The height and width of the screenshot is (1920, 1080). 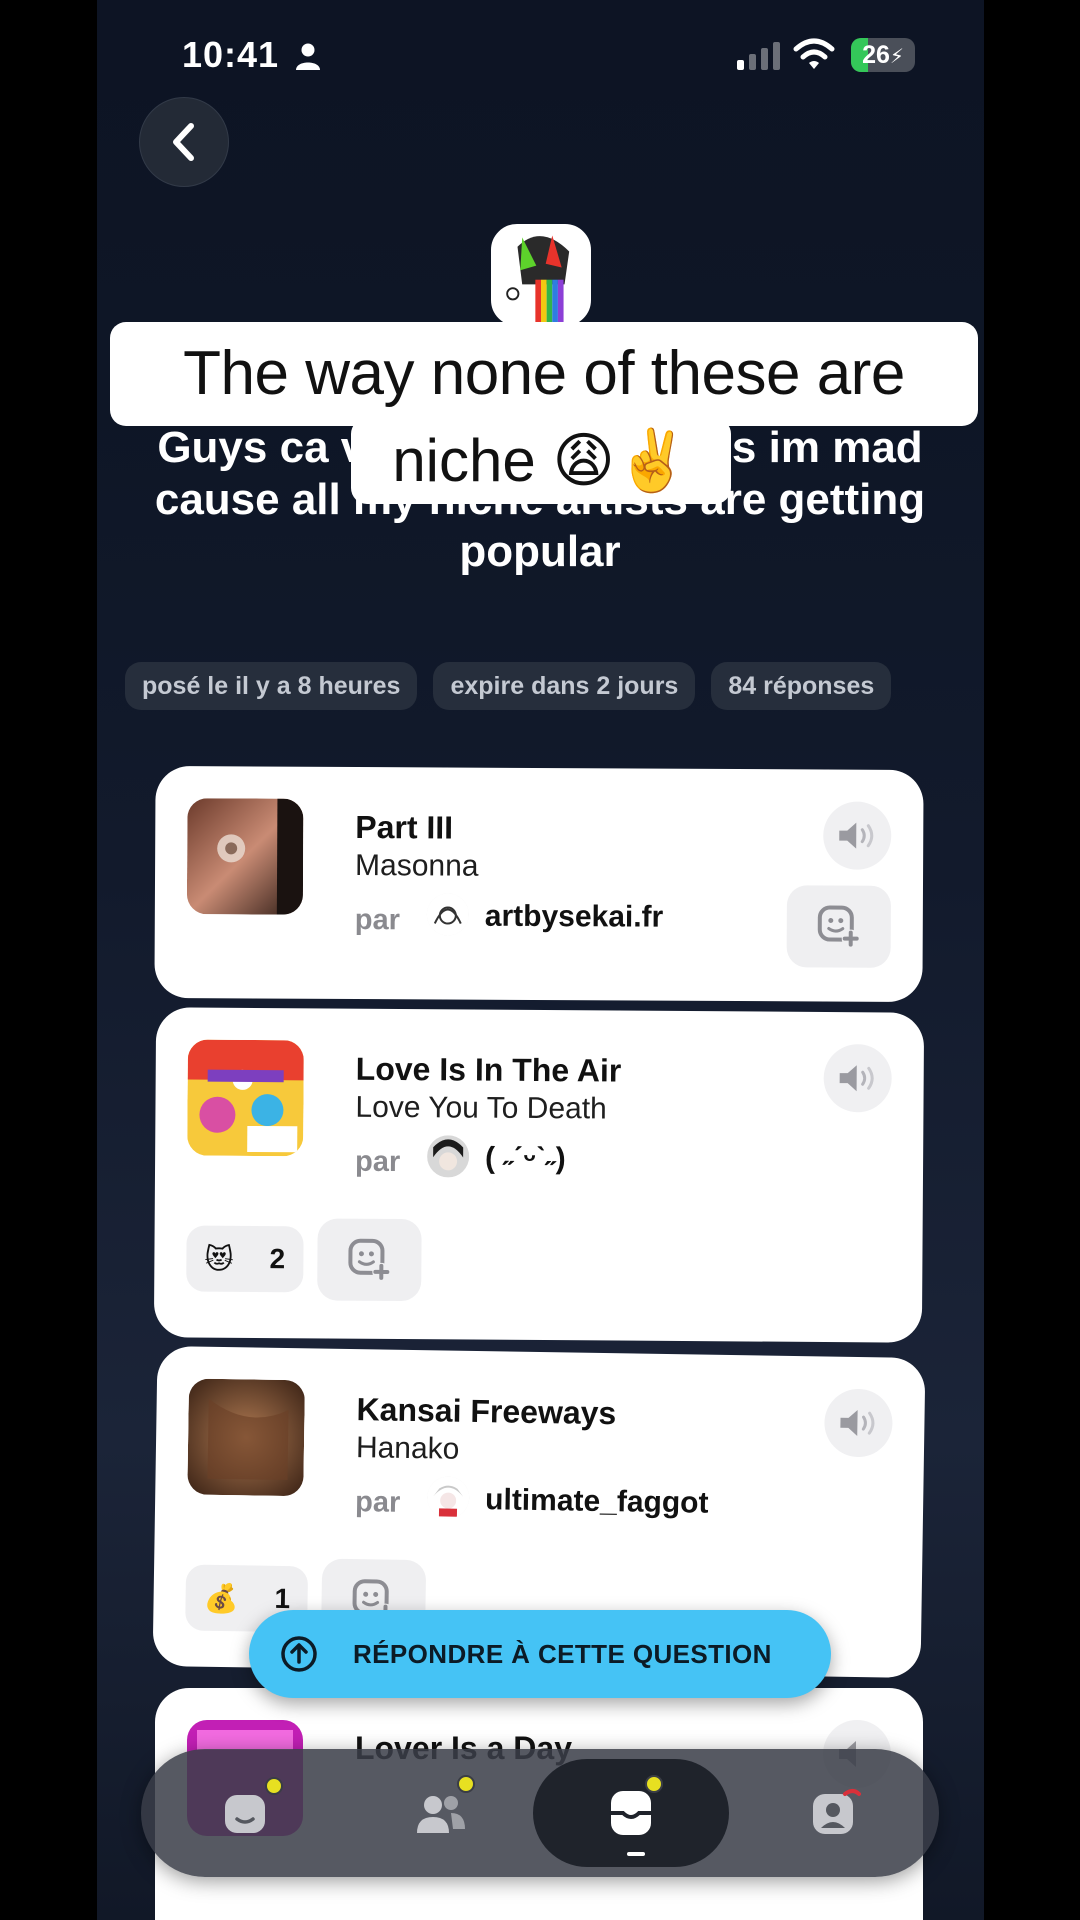 What do you see at coordinates (525, 1159) in the screenshot?
I see `username: ( ˶ˊᵕˋ˶)` at bounding box center [525, 1159].